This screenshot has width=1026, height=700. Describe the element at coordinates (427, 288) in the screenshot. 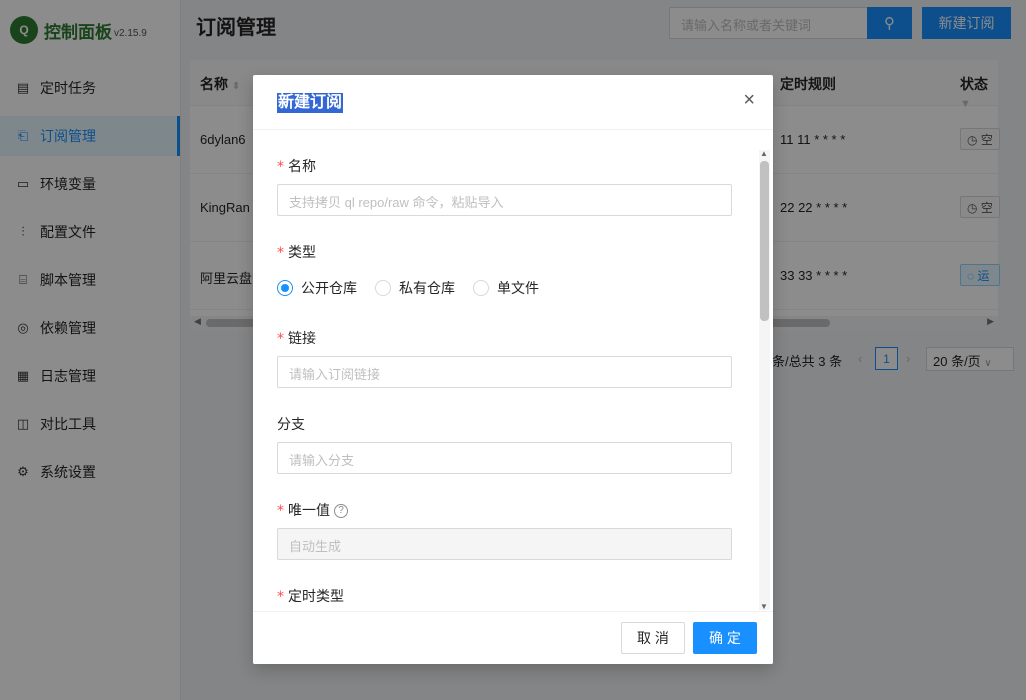

I see `radio-label: 私有仓库` at that location.